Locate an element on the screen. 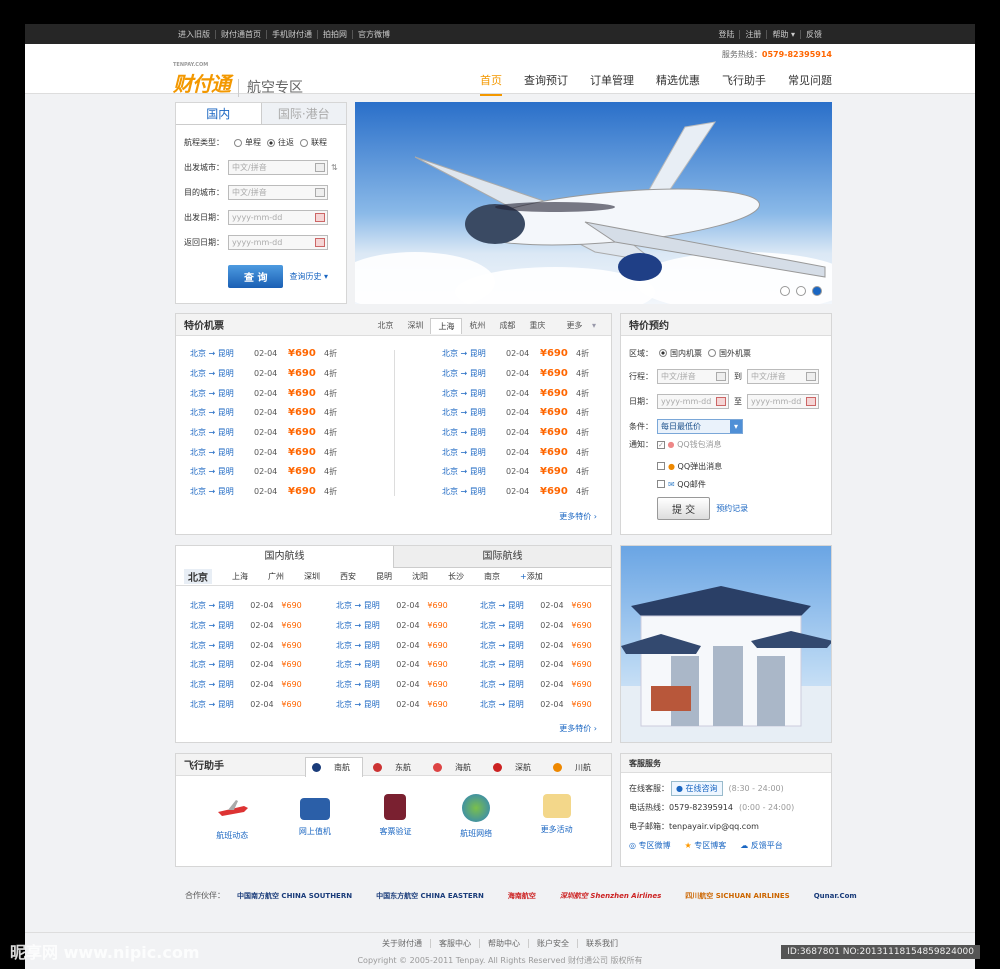 This screenshot has width=1000, height=969. email-address: tenpayair.vip@qq.com is located at coordinates (714, 826).